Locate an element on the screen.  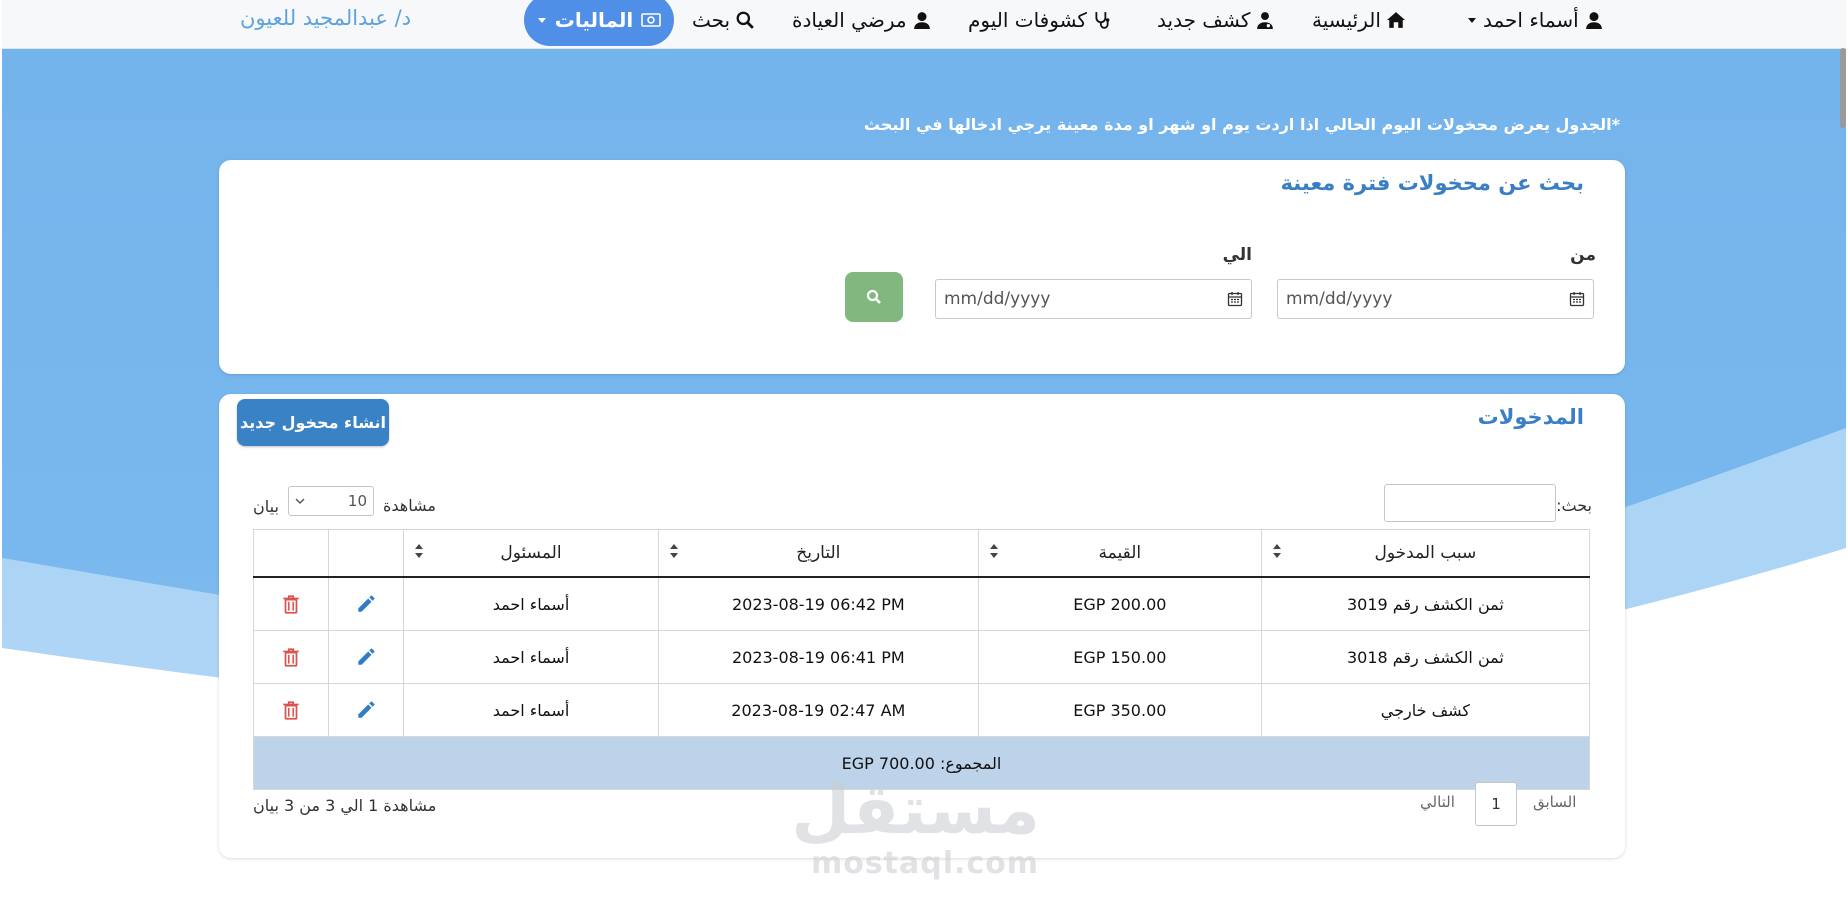
cell-date: 2023-08-19 06:42 PM is located at coordinates (818, 603).